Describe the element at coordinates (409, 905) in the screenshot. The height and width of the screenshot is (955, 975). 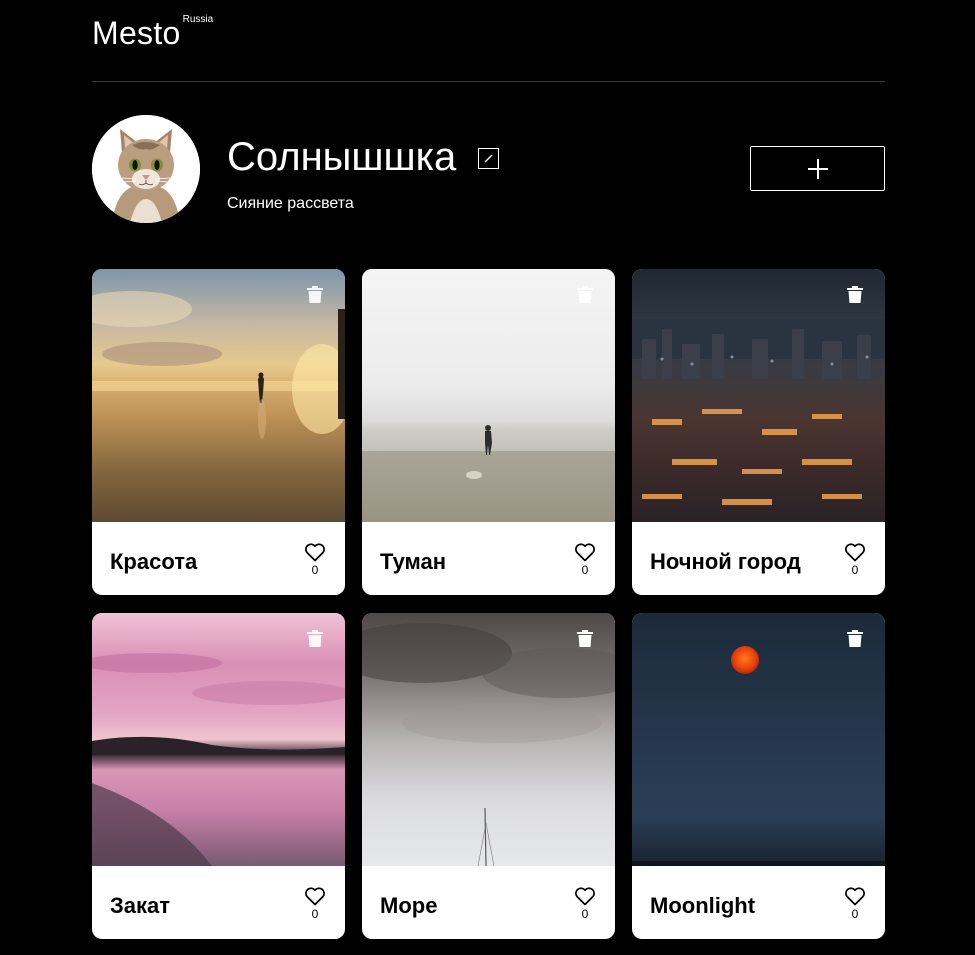
I see `card-title: Море` at that location.